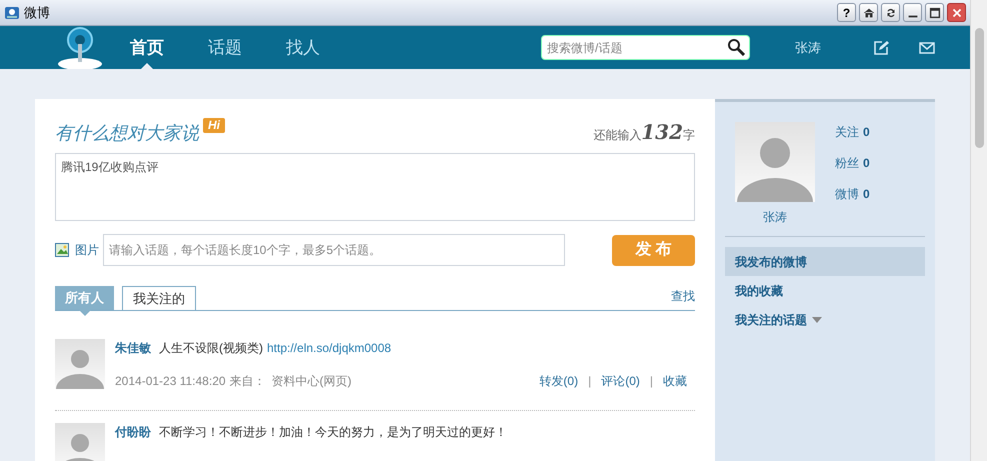  Describe the element at coordinates (620, 381) in the screenshot. I see `action-link: 评论(0)` at that location.